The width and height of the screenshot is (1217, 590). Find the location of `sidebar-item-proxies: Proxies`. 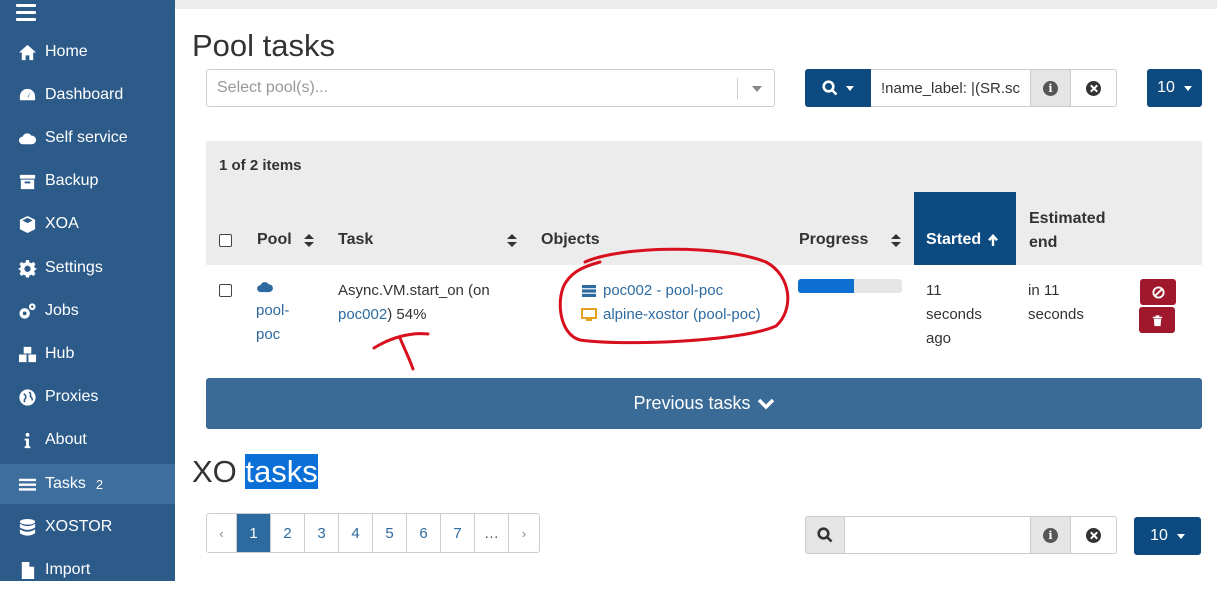

sidebar-item-proxies: Proxies is located at coordinates (87, 397).